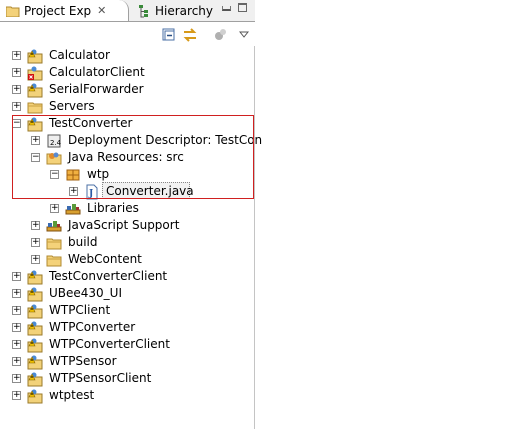 The image size is (529, 429). What do you see at coordinates (184, 10) in the screenshot?
I see `tab-label: Hierarchy` at bounding box center [184, 10].